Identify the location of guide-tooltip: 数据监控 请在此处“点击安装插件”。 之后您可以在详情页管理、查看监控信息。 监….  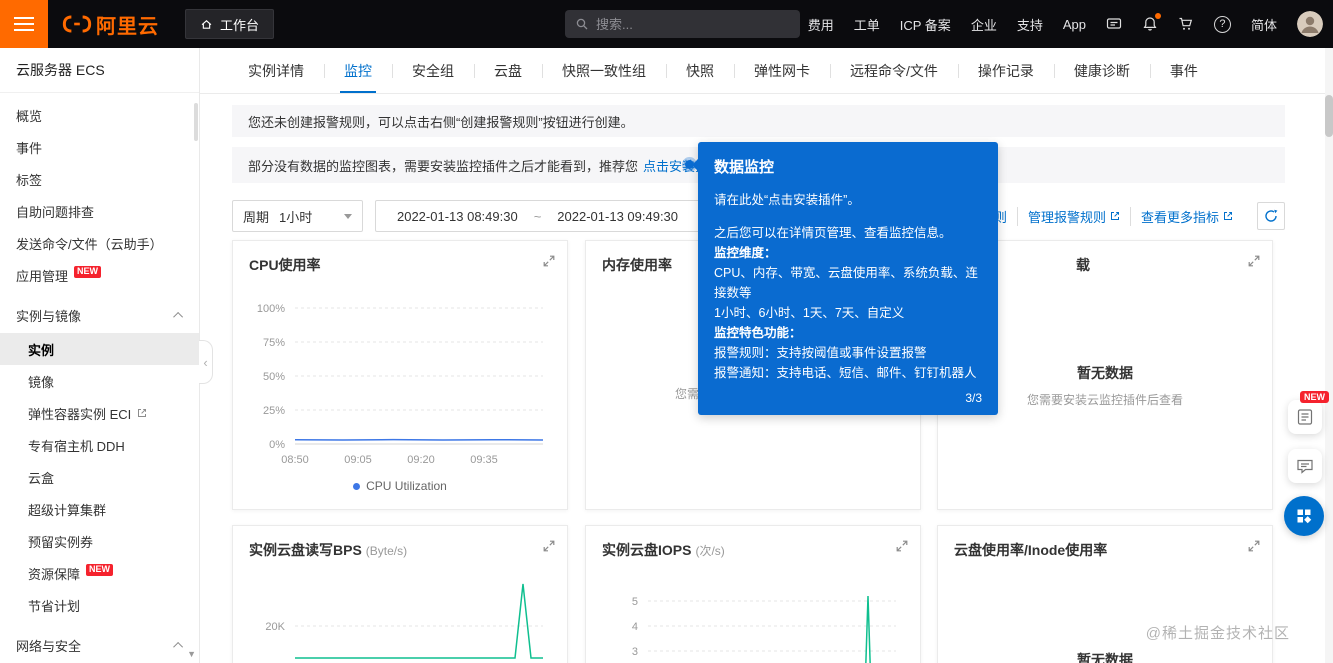
(841, 278).